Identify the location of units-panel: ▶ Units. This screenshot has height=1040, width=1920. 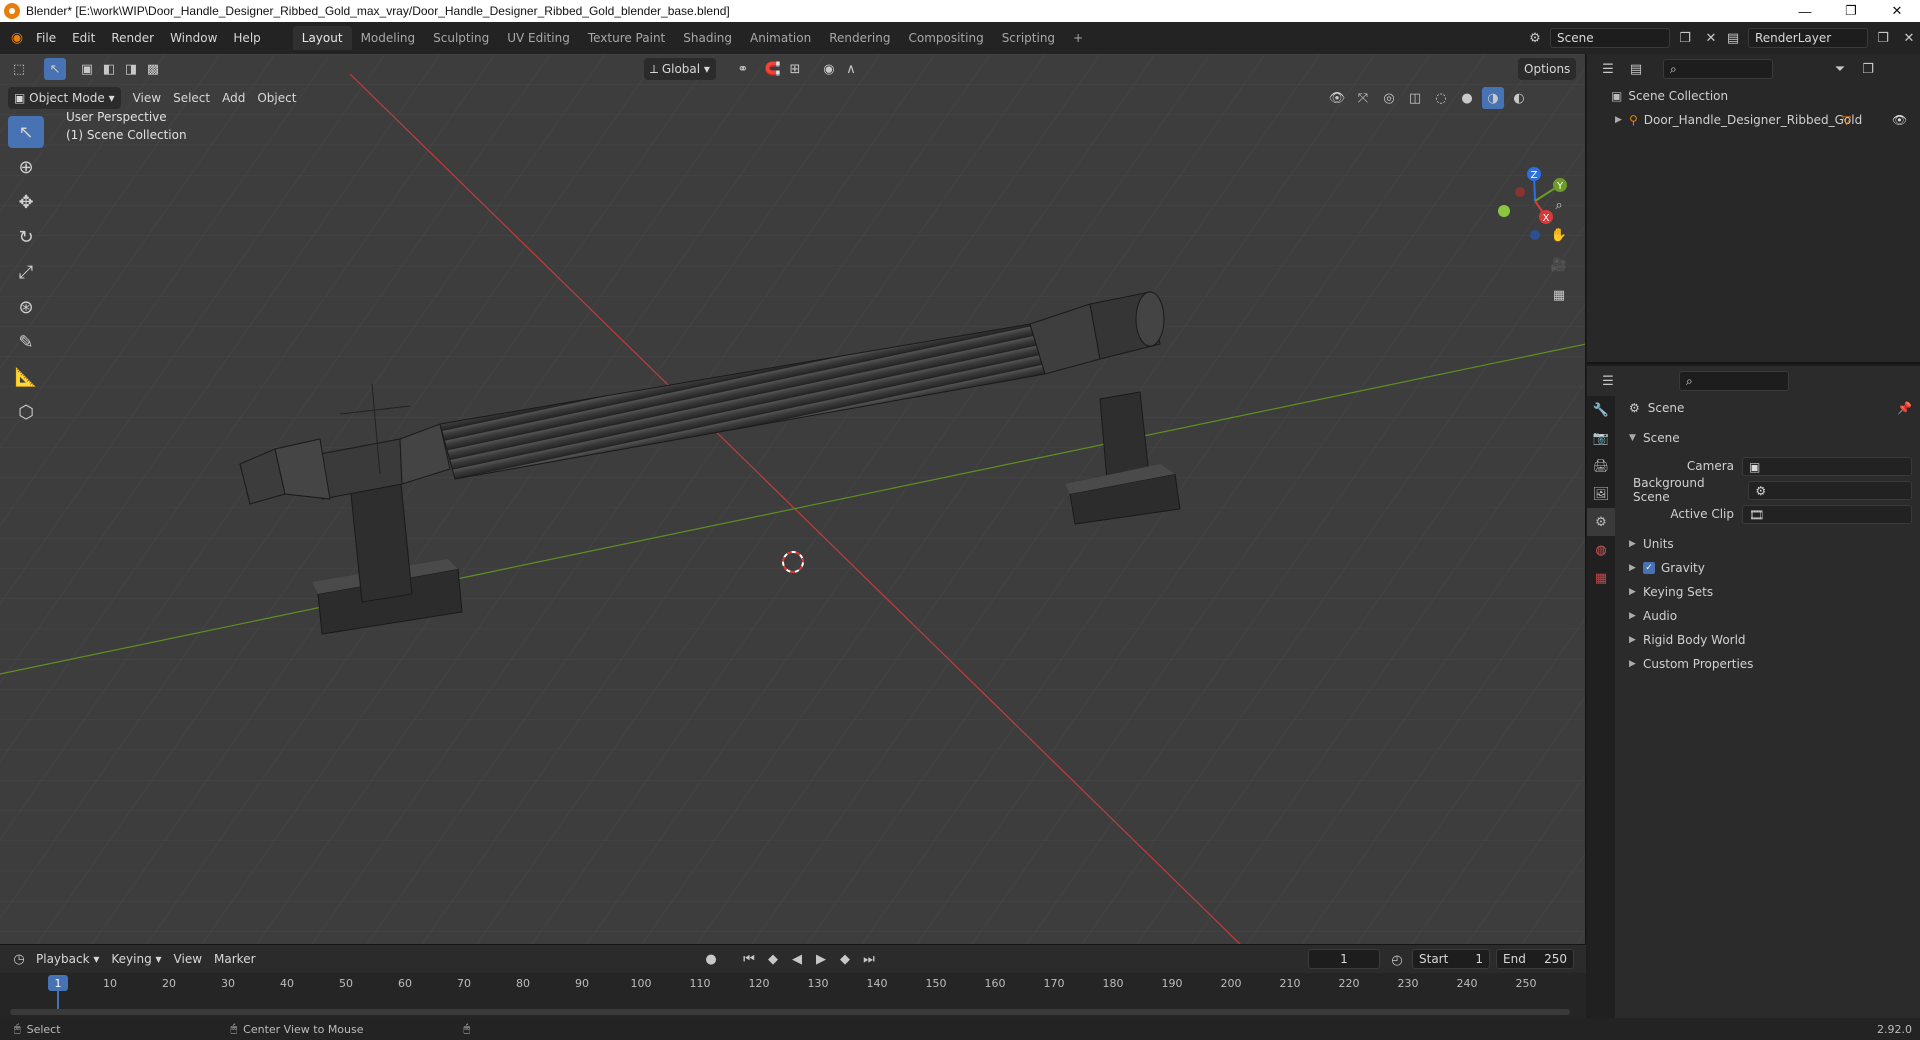
(1771, 544).